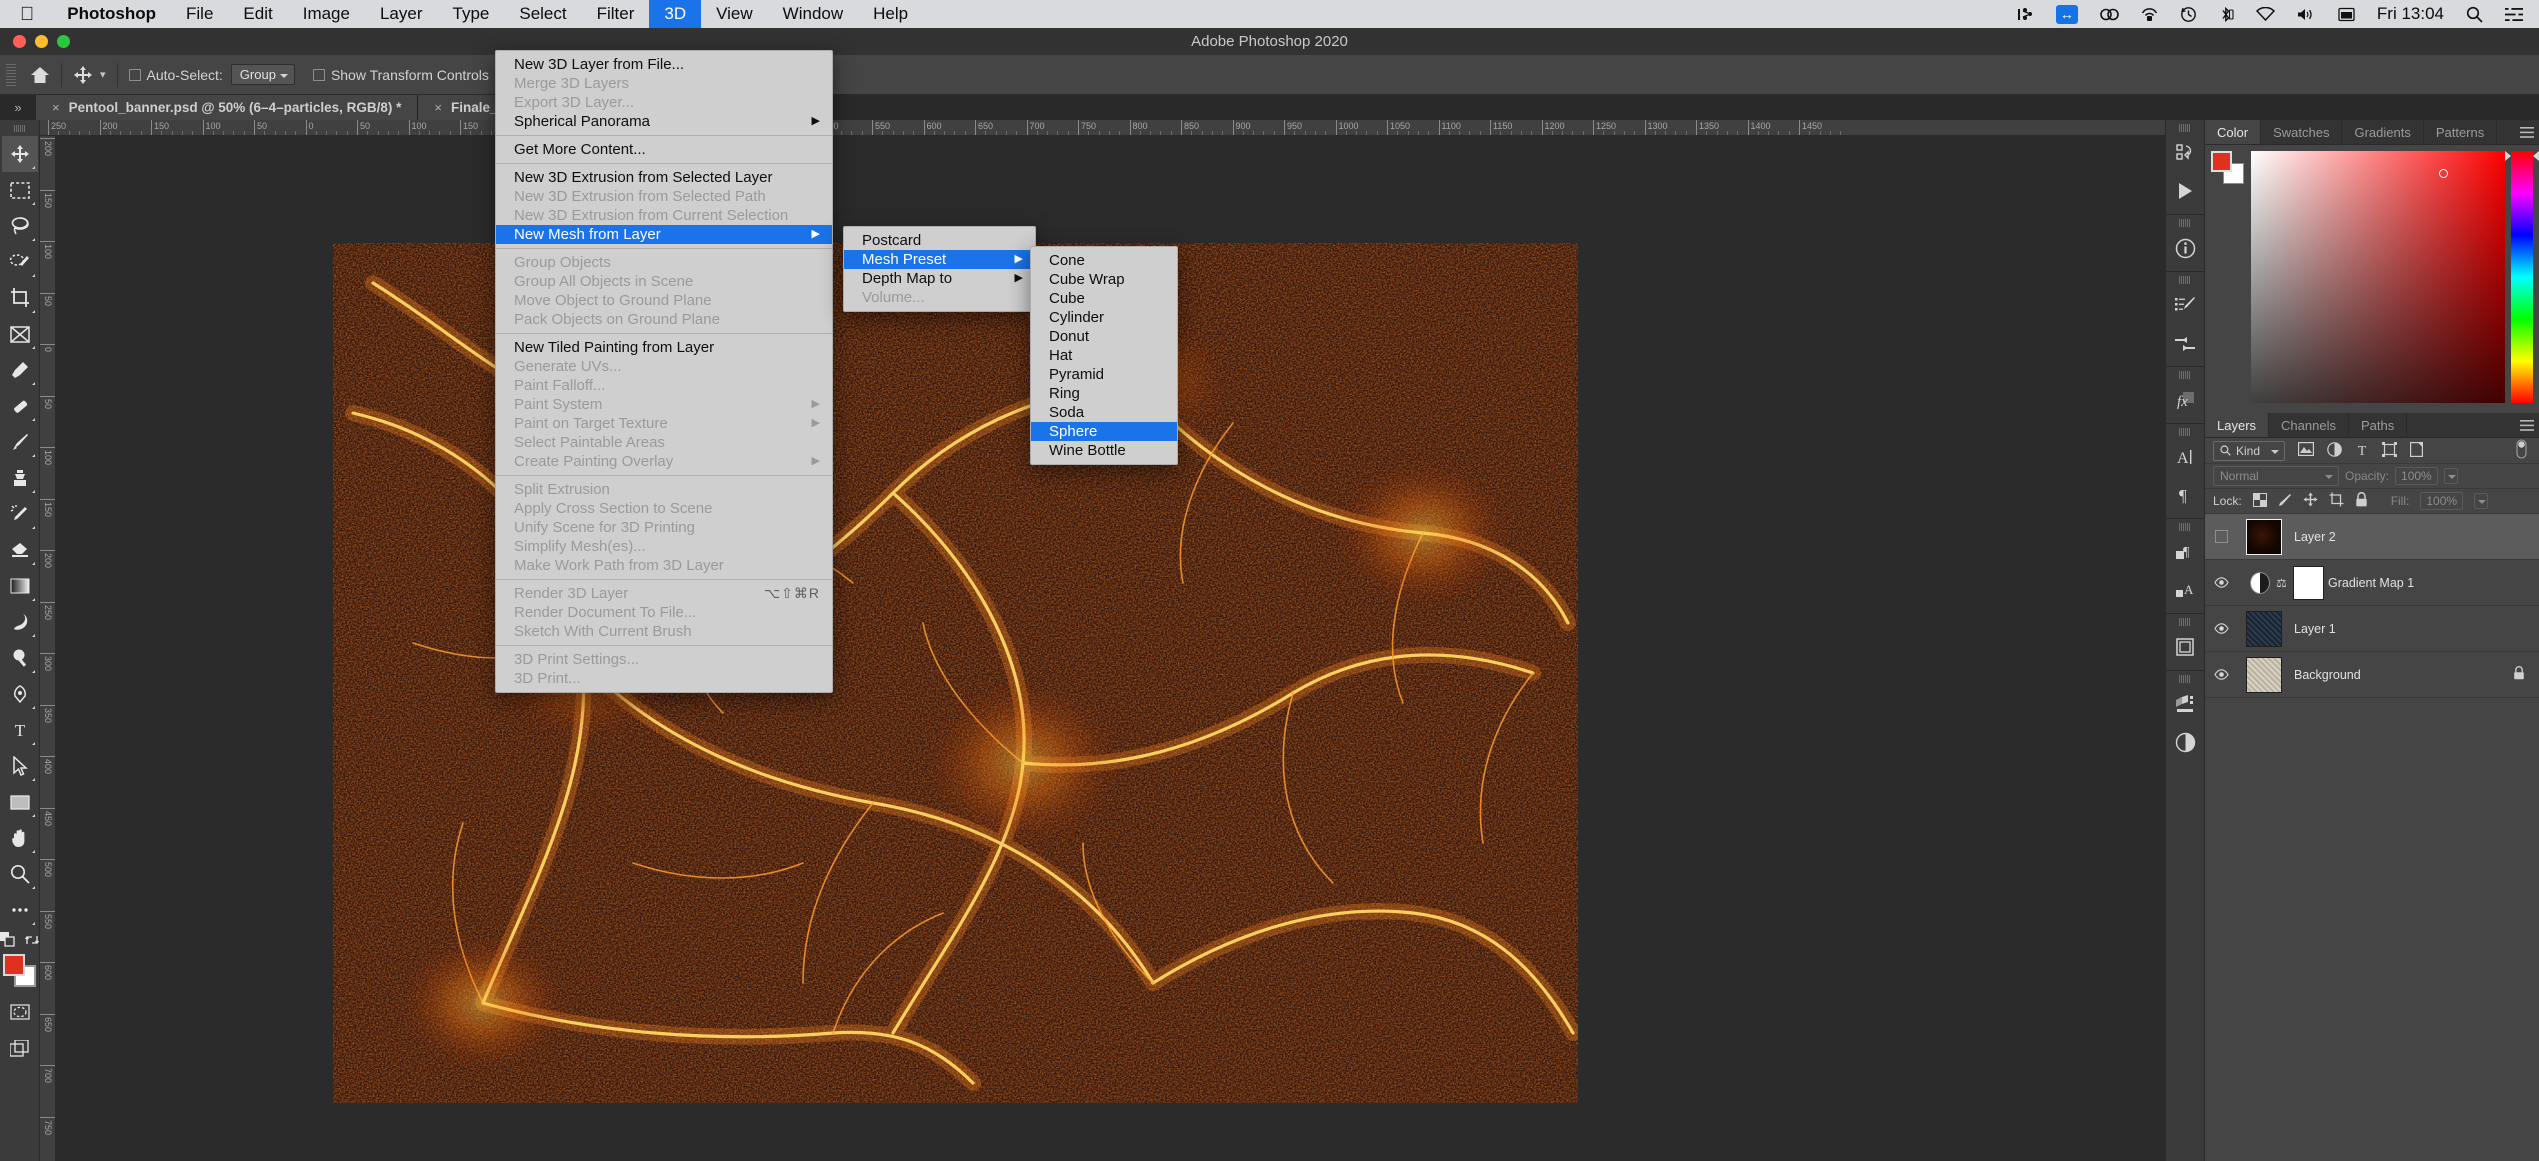 The width and height of the screenshot is (2539, 1161). What do you see at coordinates (2249, 450) in the screenshot?
I see `filter-kind-dropdown: Kind` at bounding box center [2249, 450].